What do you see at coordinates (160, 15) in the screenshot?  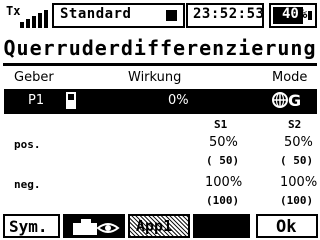 I see `status-bar: Tx Standard 23:52:53 40%` at bounding box center [160, 15].